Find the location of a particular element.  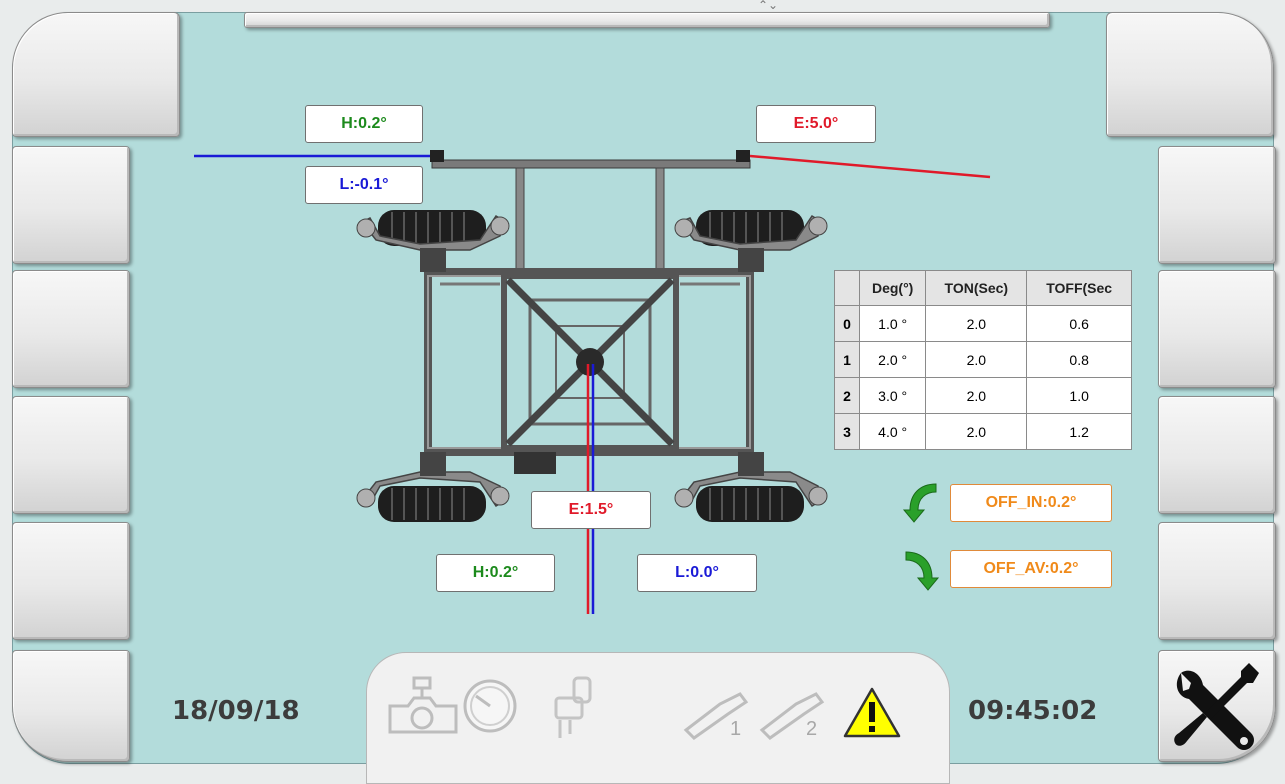

column-header: Deg(°) is located at coordinates (892, 288).